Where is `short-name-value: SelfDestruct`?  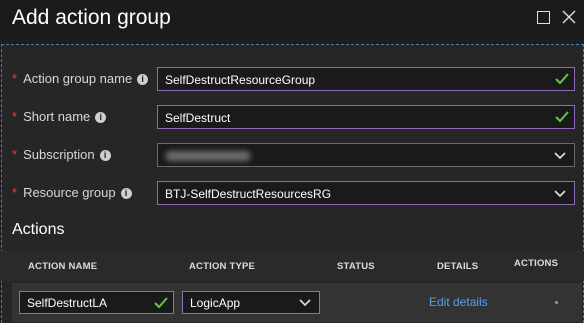
short-name-value: SelfDestruct is located at coordinates (198, 118).